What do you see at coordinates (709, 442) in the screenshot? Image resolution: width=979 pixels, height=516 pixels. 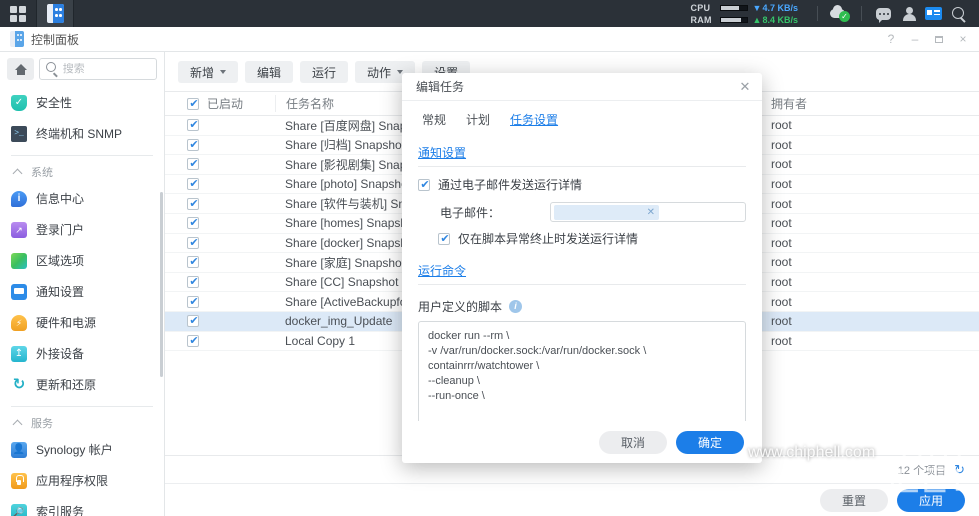 I see `confirm-button: 确定` at bounding box center [709, 442].